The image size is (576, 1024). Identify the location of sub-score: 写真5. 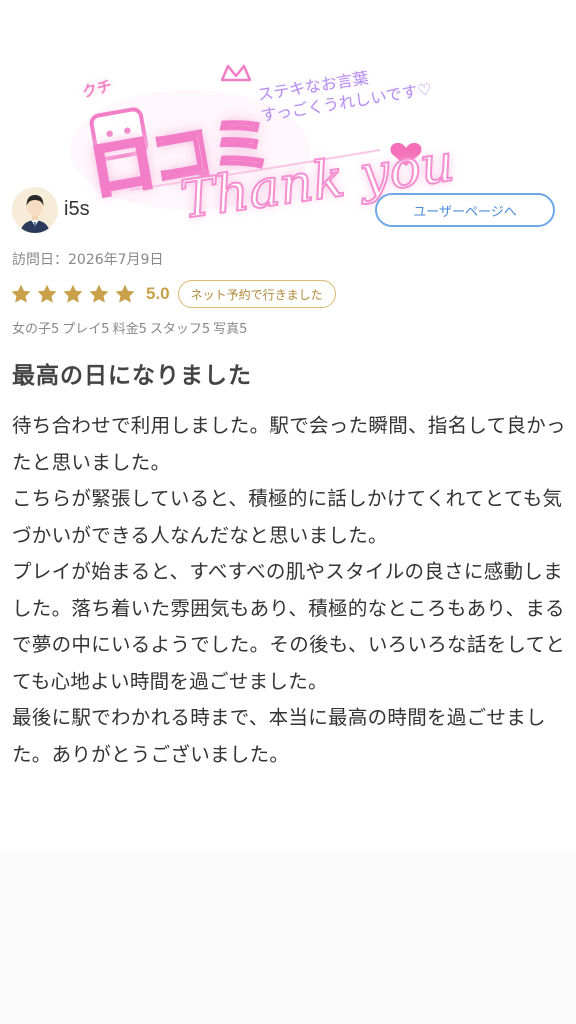
(230, 329).